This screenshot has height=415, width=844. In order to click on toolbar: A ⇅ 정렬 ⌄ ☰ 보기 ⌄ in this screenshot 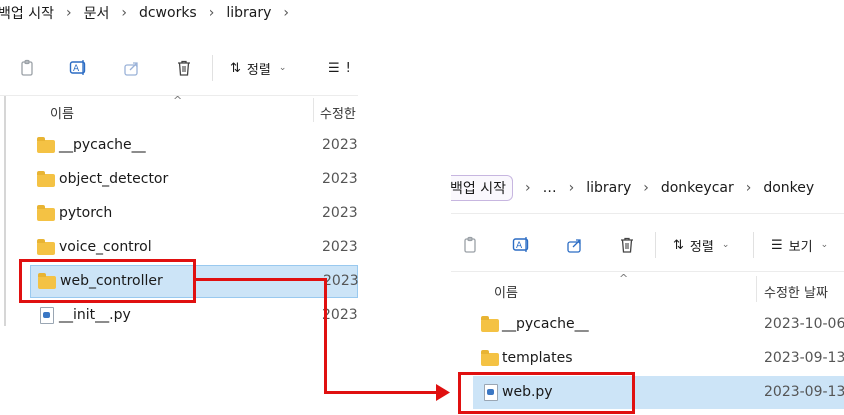, I will do `click(647, 245)`.